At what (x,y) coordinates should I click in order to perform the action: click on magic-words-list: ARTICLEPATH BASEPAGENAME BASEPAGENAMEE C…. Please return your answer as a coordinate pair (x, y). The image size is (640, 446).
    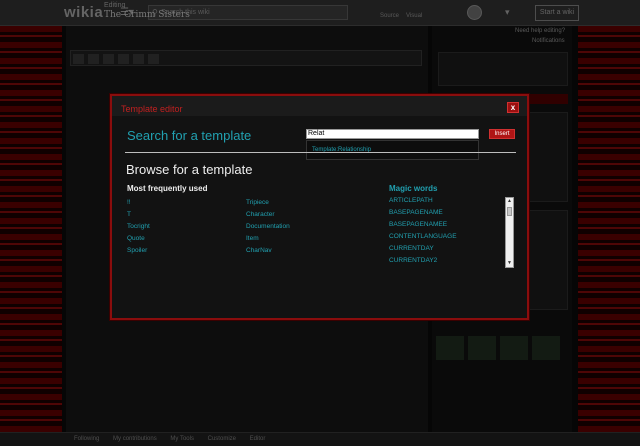
    Looking at the image, I should click on (452, 233).